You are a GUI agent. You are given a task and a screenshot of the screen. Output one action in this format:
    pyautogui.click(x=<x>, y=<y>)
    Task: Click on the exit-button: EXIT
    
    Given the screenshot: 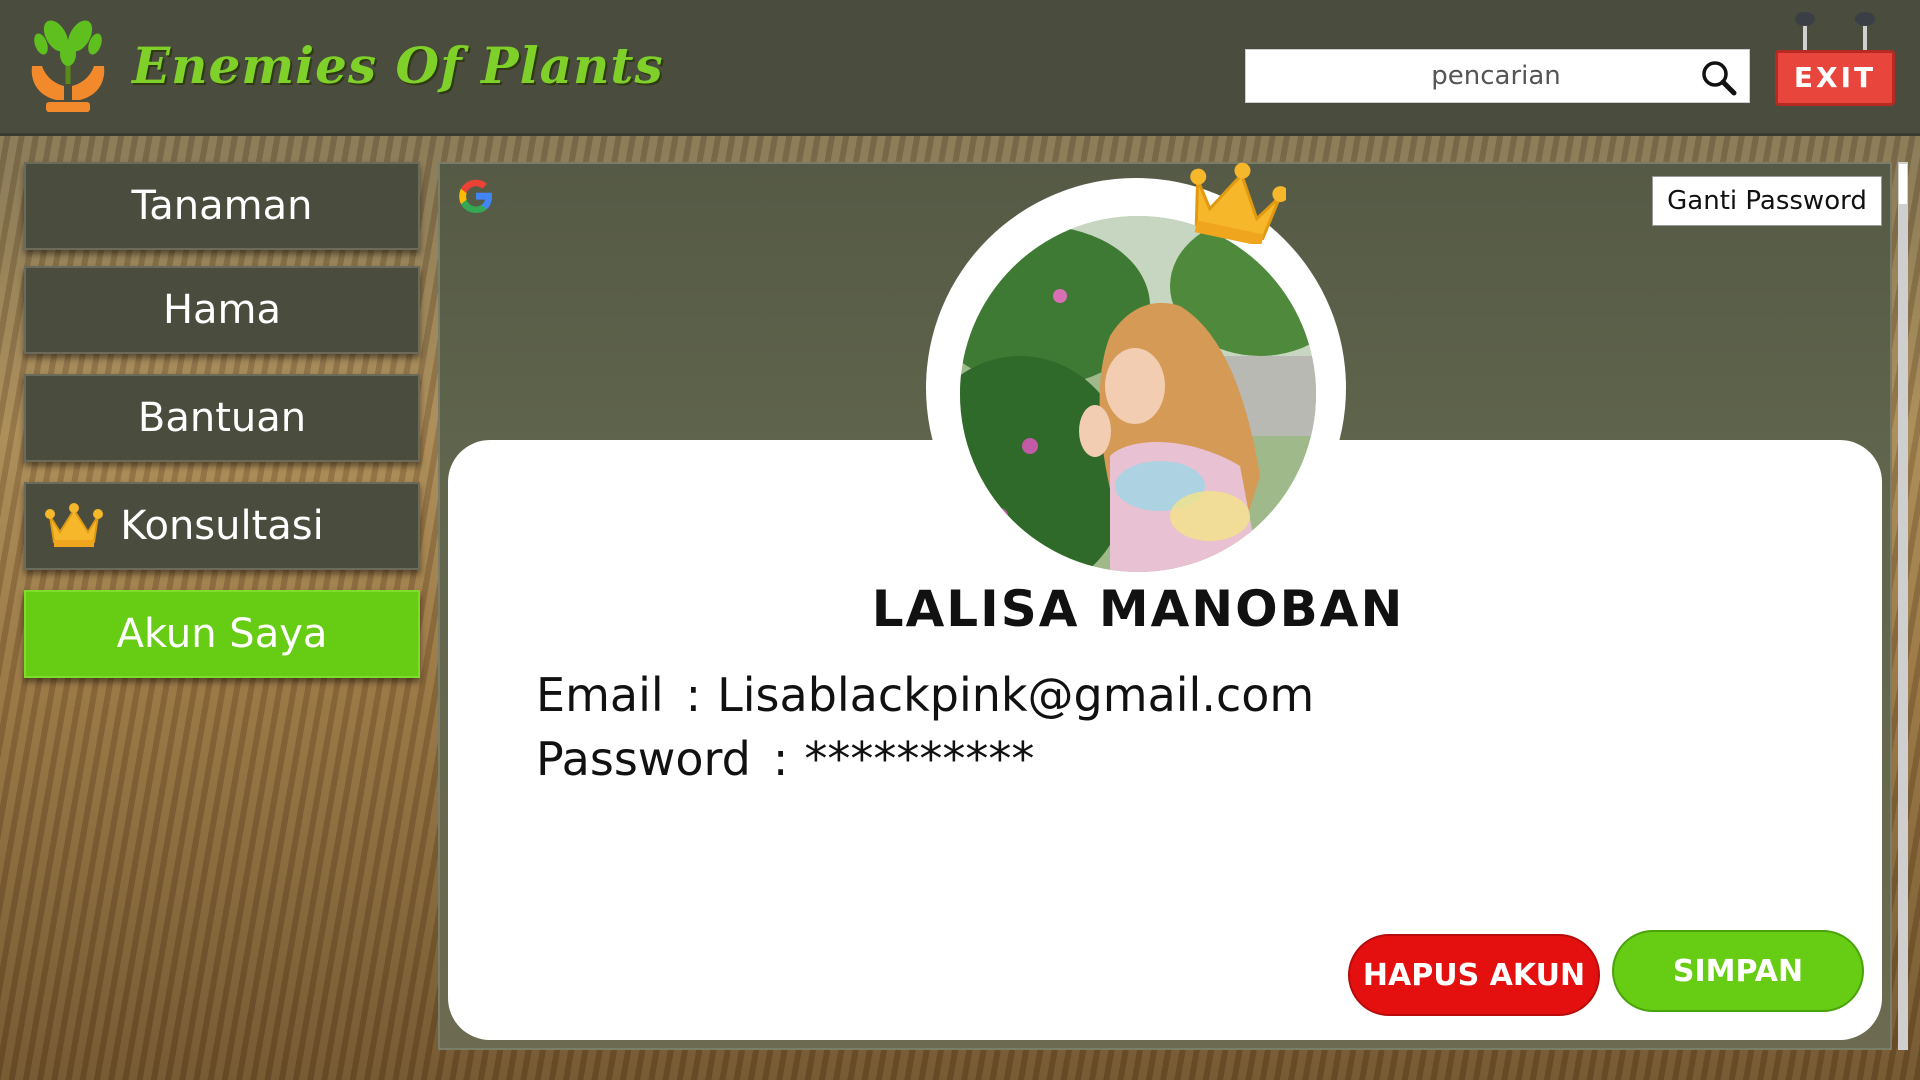 What is the action you would take?
    pyautogui.click(x=1835, y=78)
    